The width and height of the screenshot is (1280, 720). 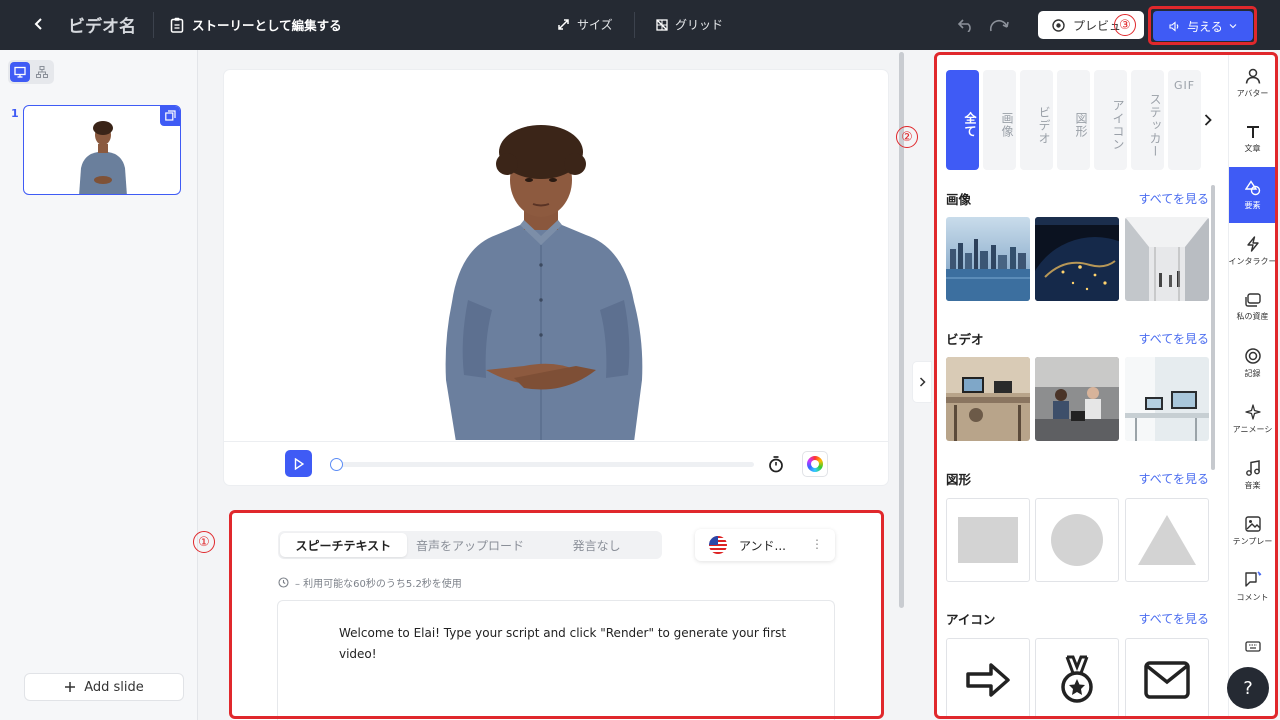 What do you see at coordinates (1174, 338) in the screenshot?
I see `see-all-video-link: すべてを見る` at bounding box center [1174, 338].